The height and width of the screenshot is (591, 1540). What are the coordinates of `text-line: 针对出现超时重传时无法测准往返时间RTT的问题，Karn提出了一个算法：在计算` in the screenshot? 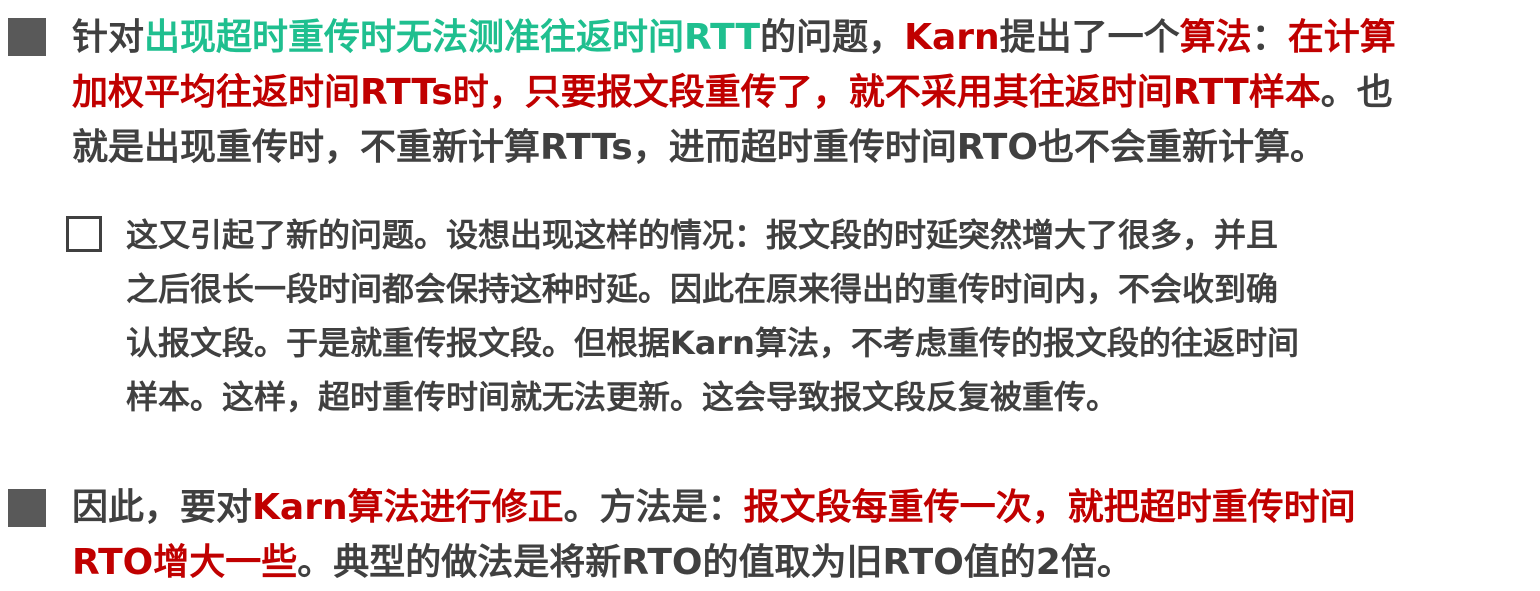 It's located at (734, 37).